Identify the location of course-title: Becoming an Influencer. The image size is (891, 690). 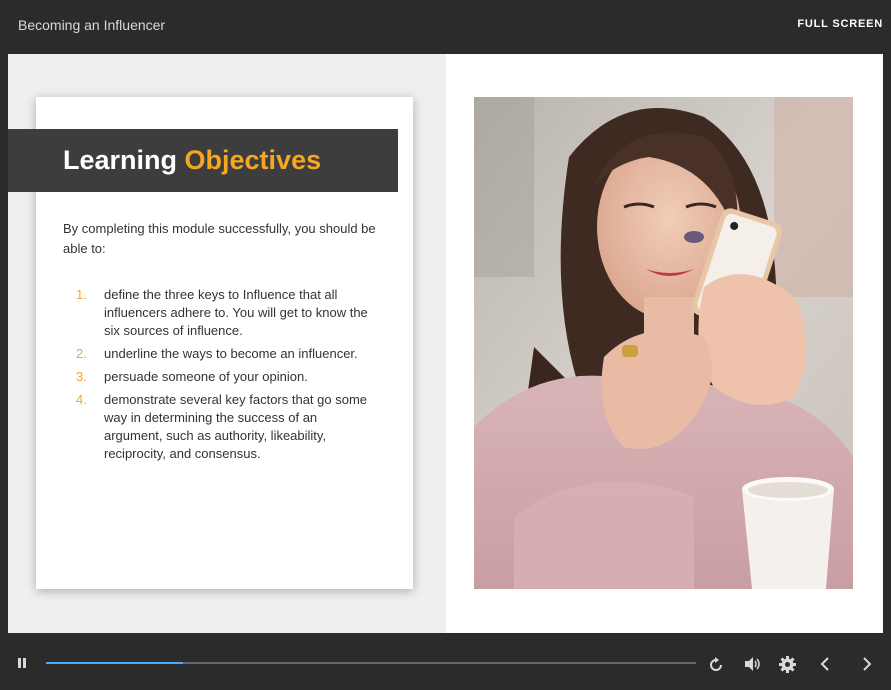
(92, 25).